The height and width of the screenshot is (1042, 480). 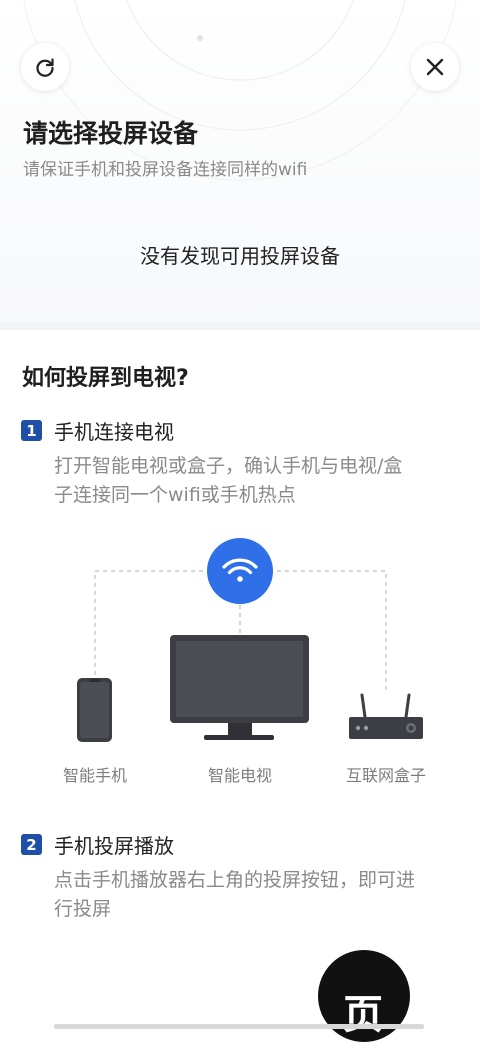 I want to click on bottom-handle, so click(x=239, y=1026).